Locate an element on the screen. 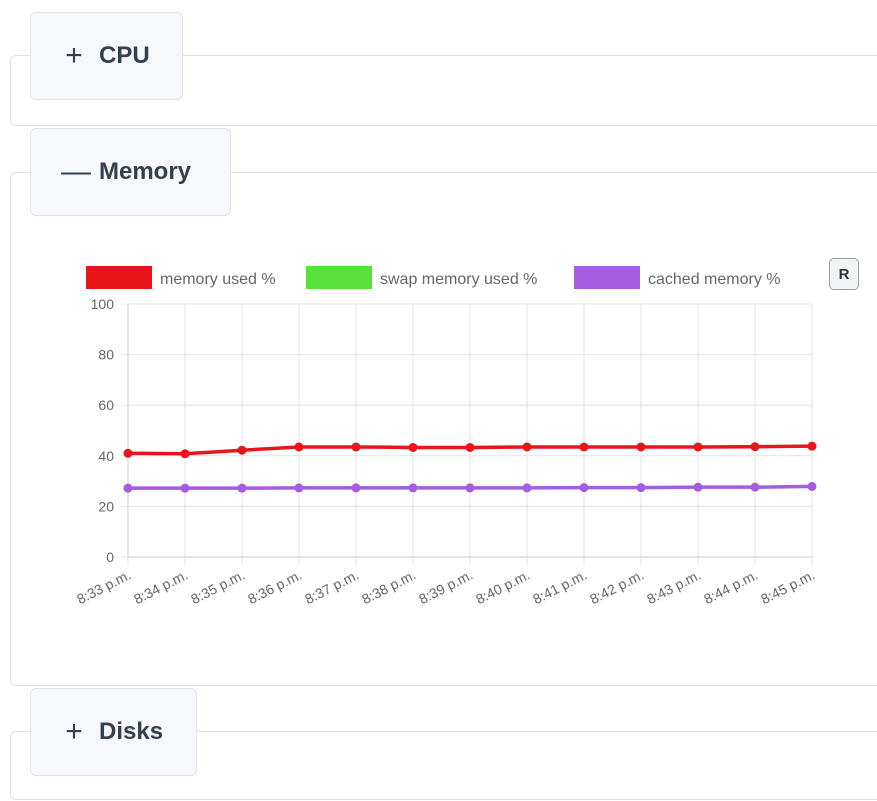 Image resolution: width=877 pixels, height=801 pixels. x-tick-label: 8:45 p.m. is located at coordinates (787, 586).